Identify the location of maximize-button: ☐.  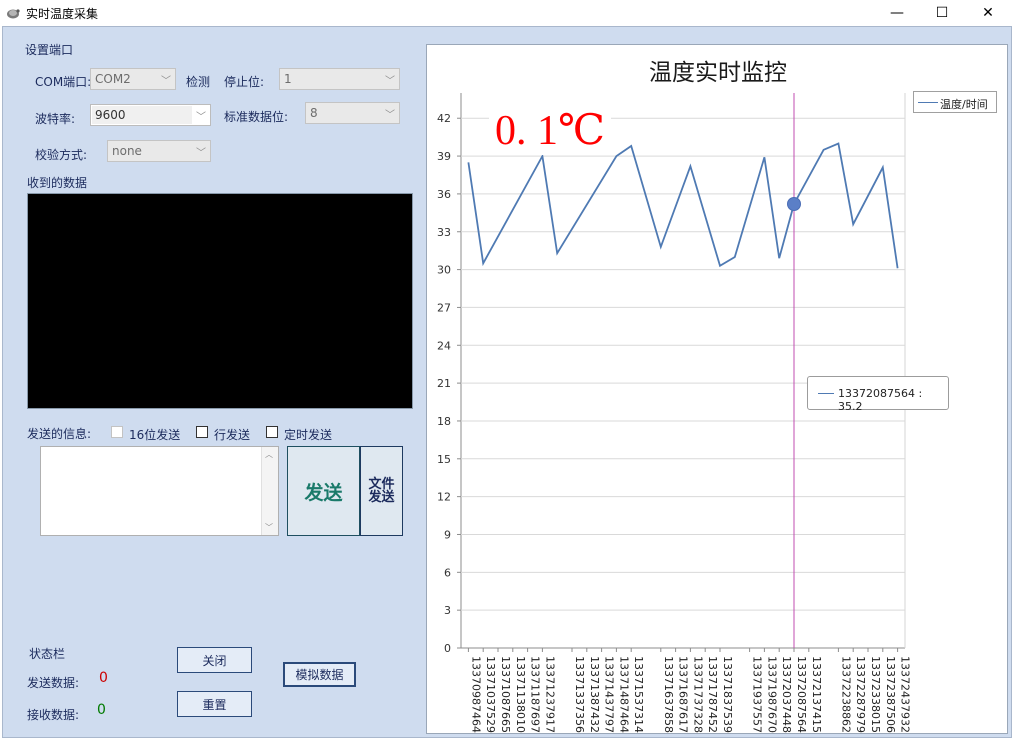
(942, 13).